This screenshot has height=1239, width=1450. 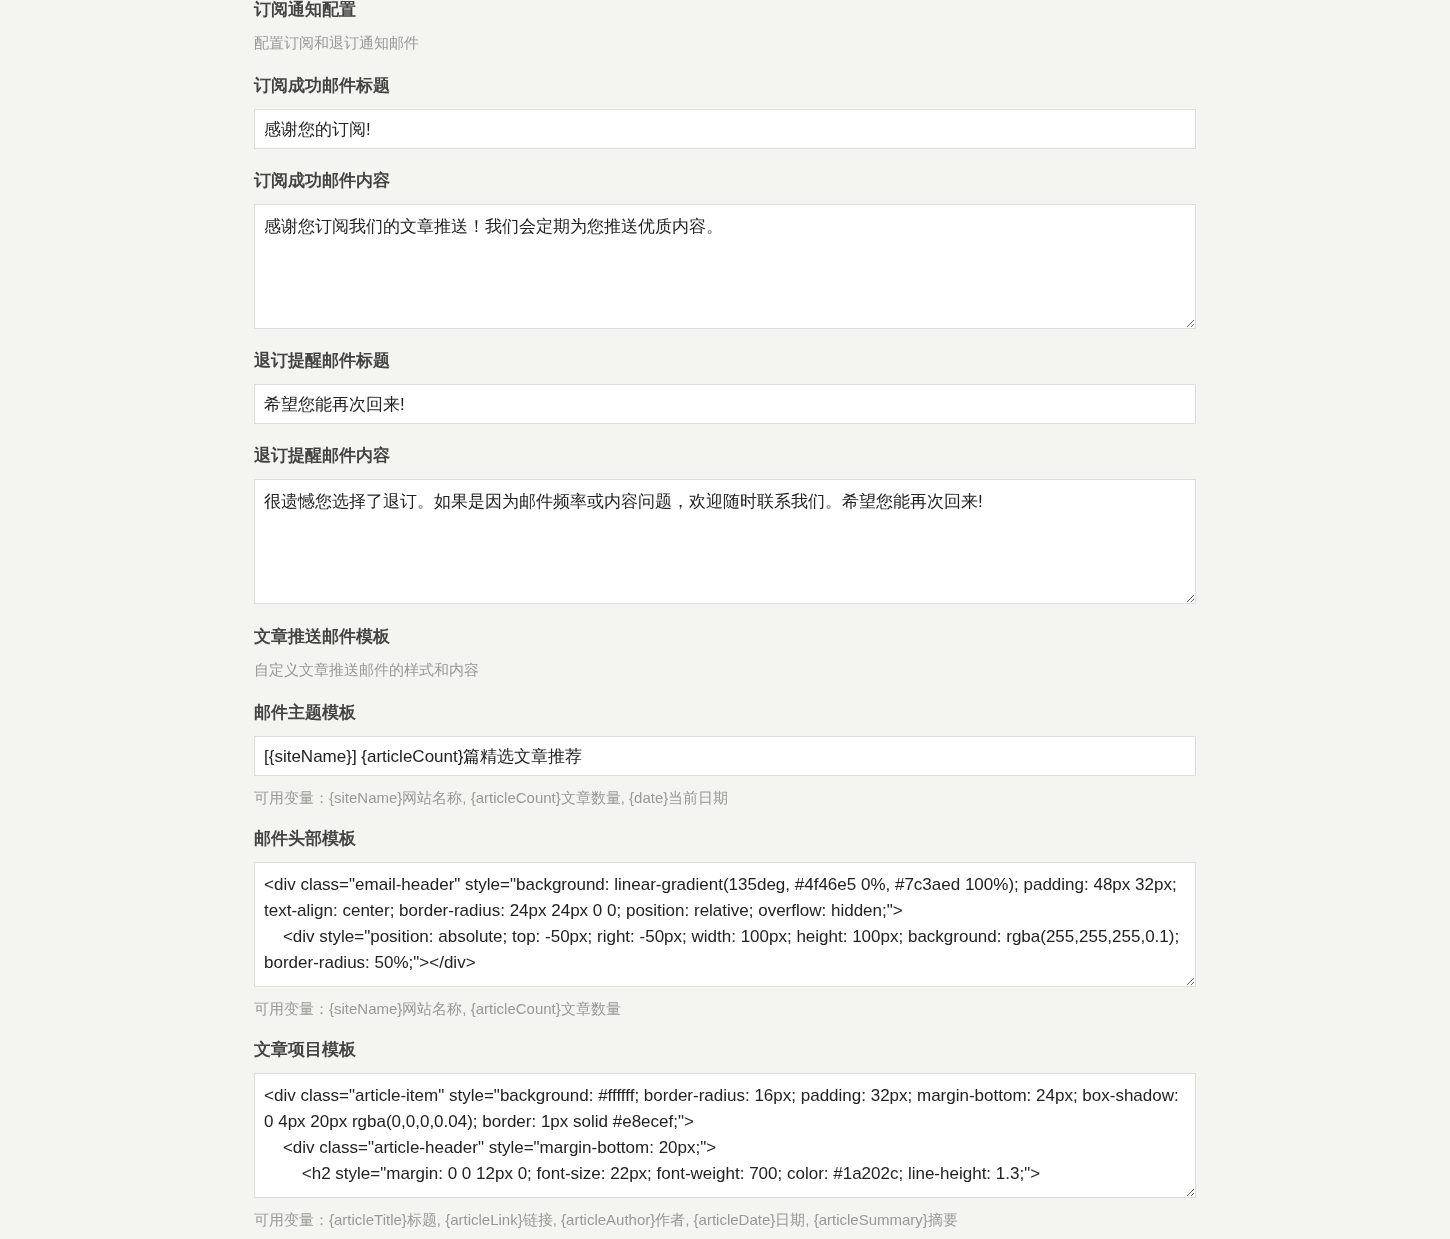 I want to click on text-input: 感谢您的订阅!, so click(x=725, y=129).